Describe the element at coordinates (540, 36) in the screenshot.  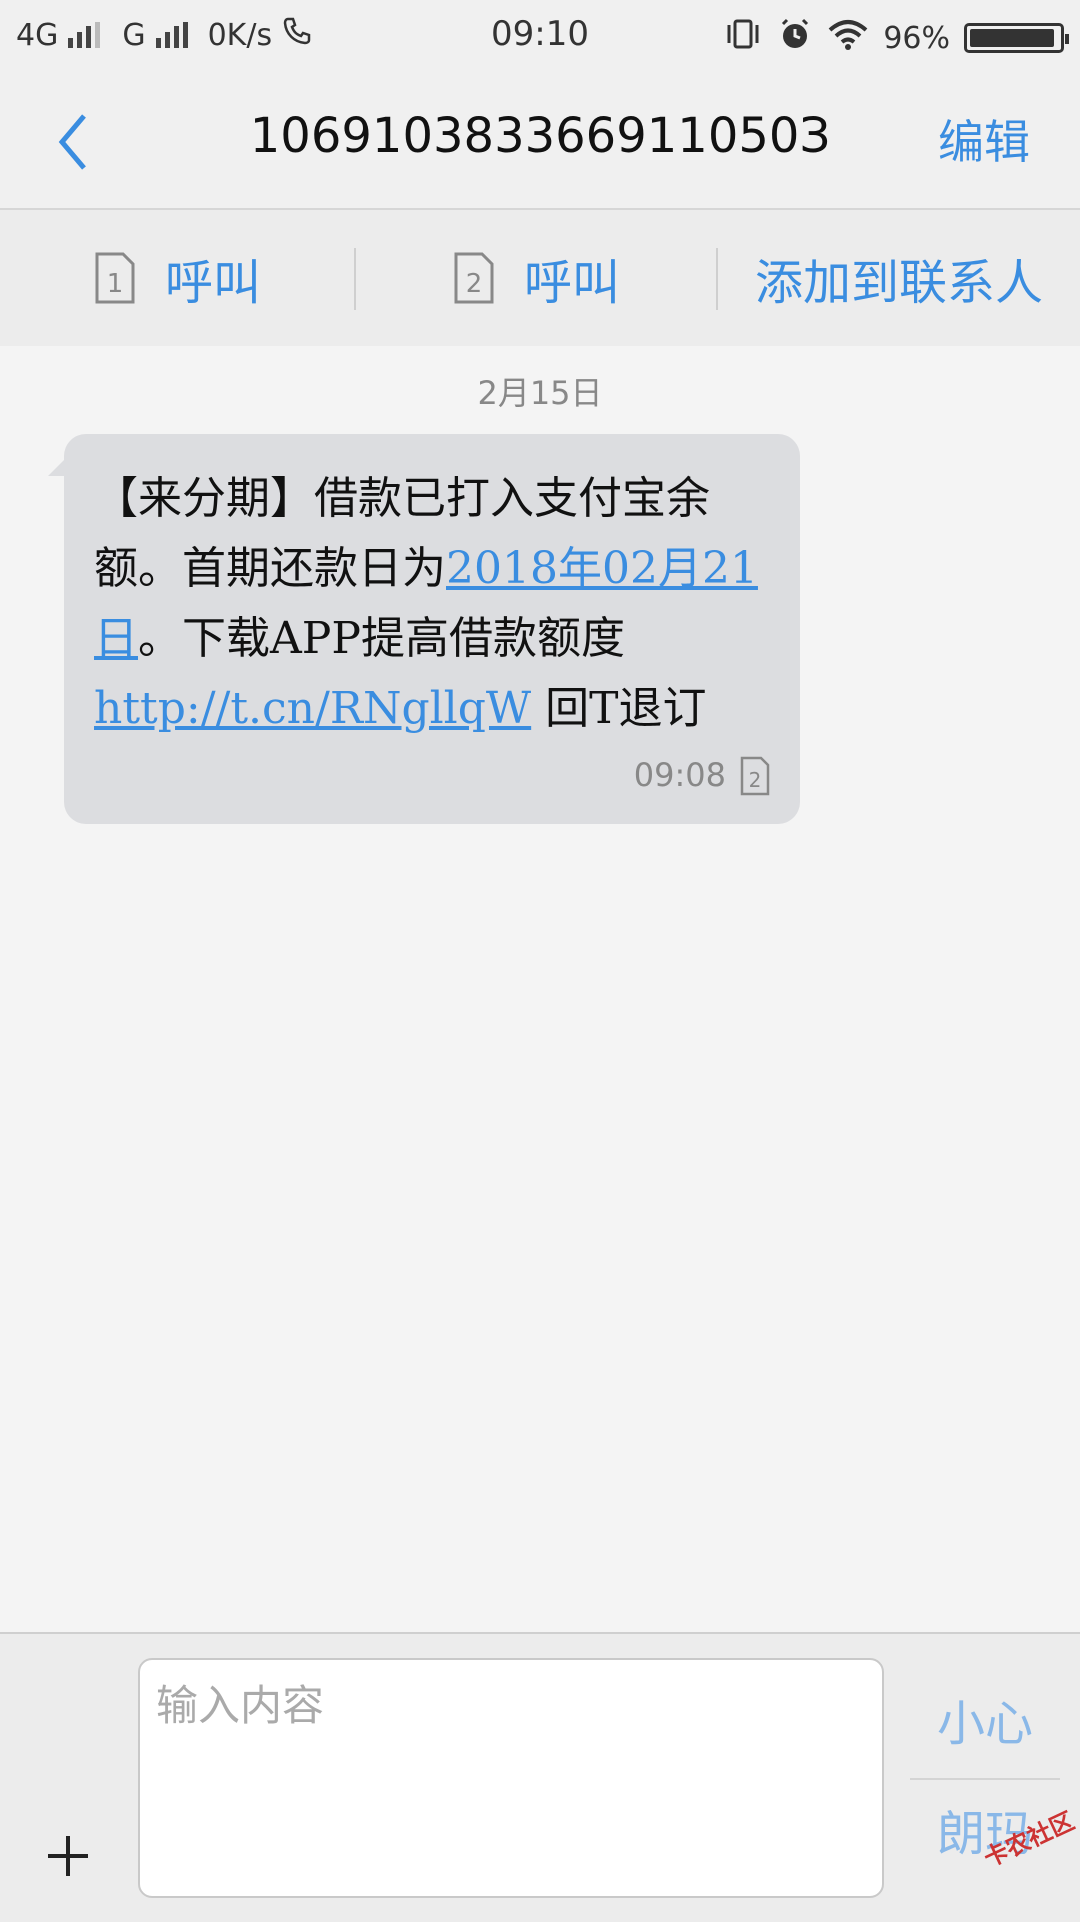
I see `status-bar: 4G G 0K/s 09:10 96%` at that location.